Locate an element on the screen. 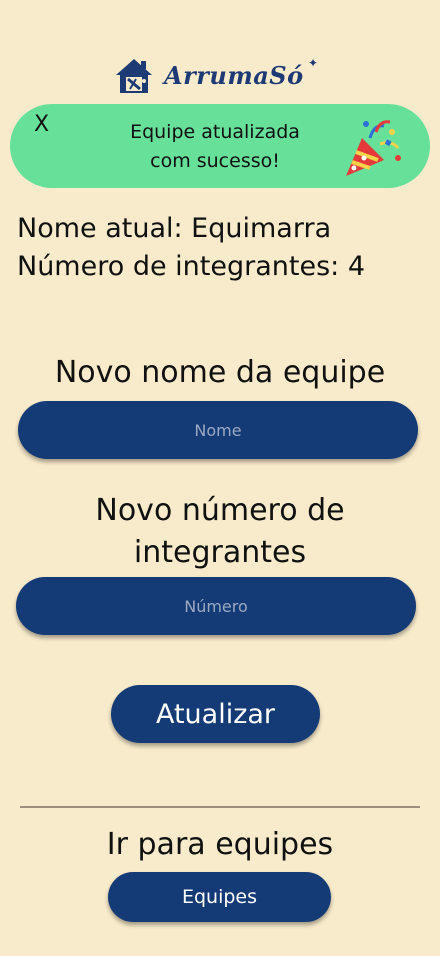 The image size is (440, 956). app-logo: ArrumaSó ✦ is located at coordinates (217, 75).